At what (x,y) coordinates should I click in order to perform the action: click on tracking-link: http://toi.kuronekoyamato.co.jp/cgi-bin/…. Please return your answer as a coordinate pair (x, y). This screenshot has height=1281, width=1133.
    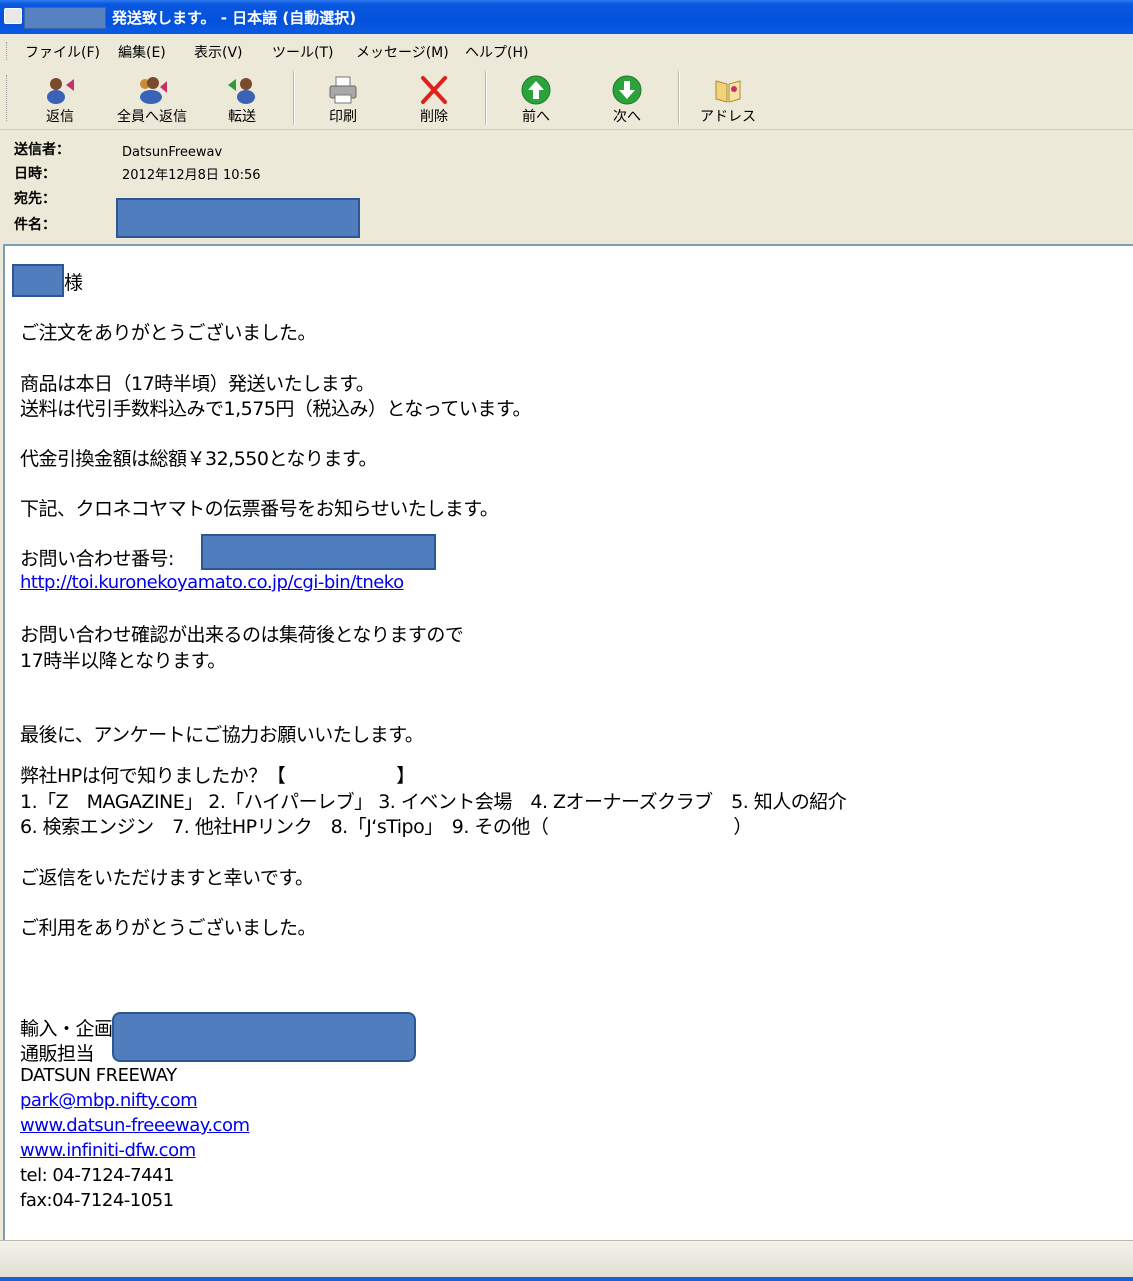
    Looking at the image, I should click on (212, 582).